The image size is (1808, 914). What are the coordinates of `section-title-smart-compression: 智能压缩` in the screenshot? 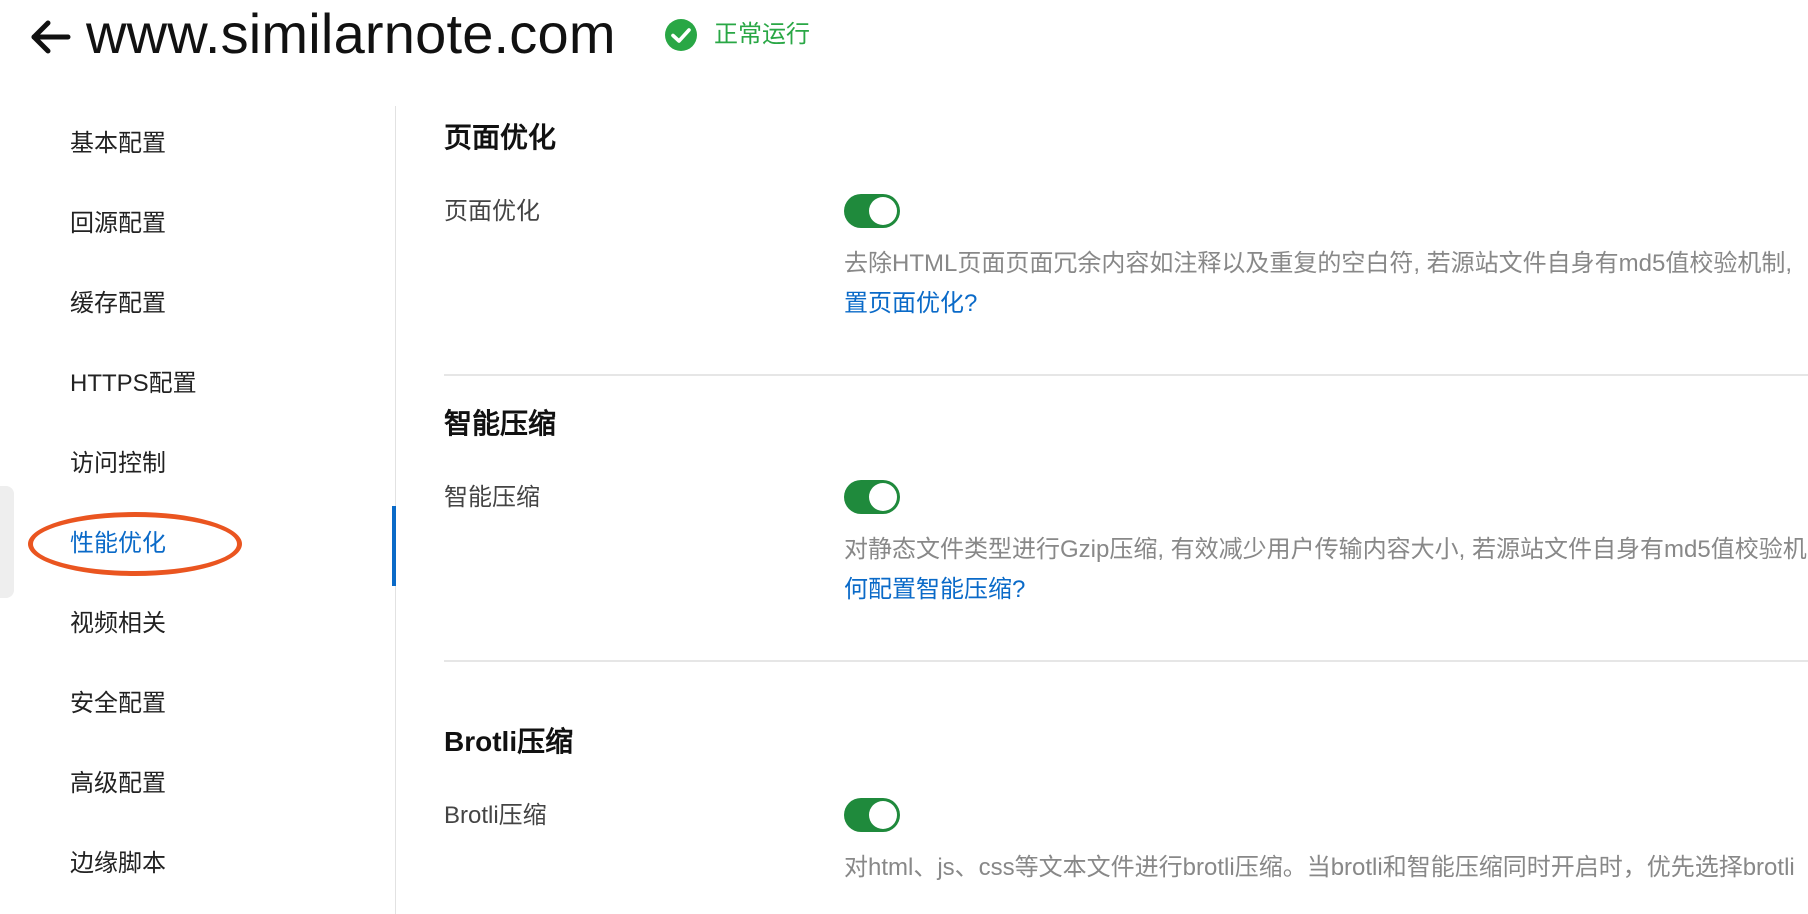 It's located at (500, 423).